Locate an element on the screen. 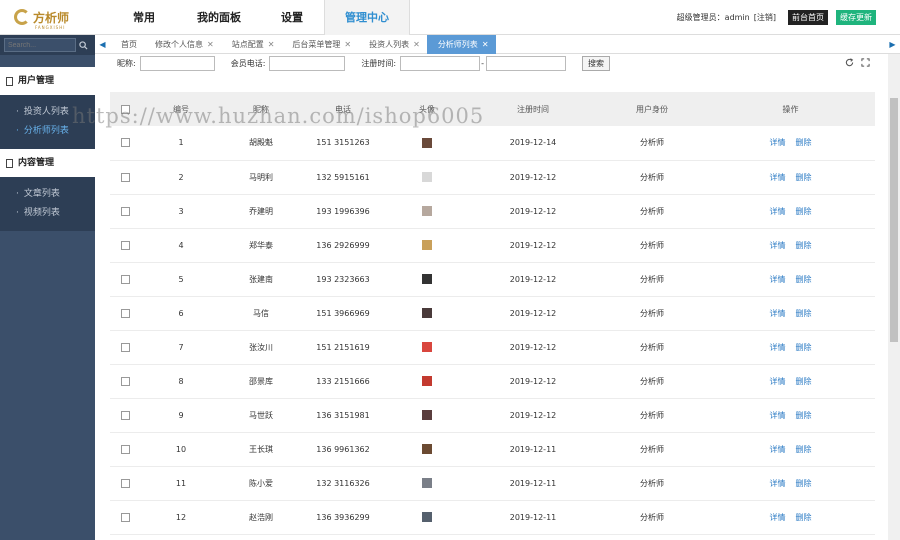 The height and width of the screenshot is (540, 900). scrollbar is located at coordinates (894, 297).